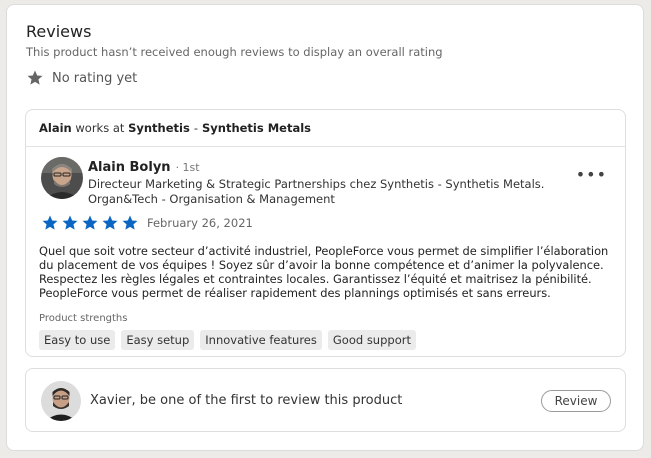 This screenshot has width=651, height=458. I want to click on connection-degree: · 1st, so click(187, 167).